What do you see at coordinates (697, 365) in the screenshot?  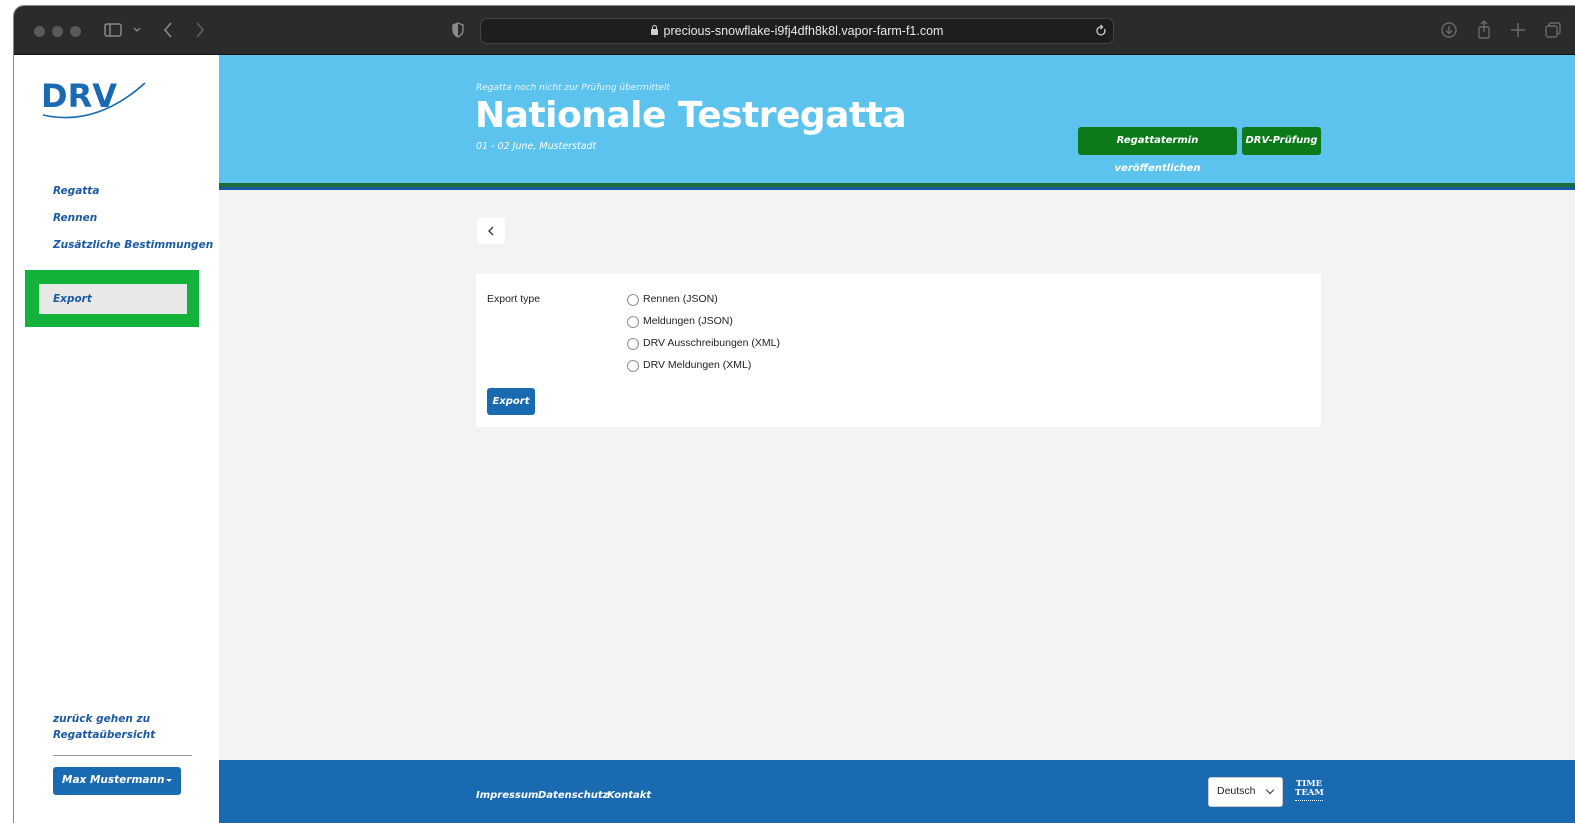 I see `export-option-label: DRV Meldungen (XML)` at bounding box center [697, 365].